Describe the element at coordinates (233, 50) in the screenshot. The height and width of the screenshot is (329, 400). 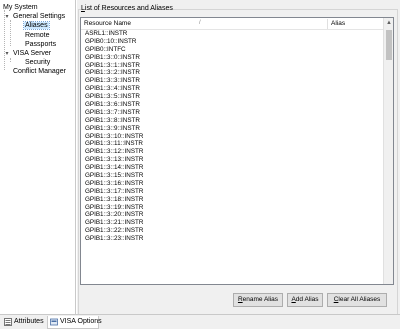
I see `list-item: GPIB0::INTFC` at that location.